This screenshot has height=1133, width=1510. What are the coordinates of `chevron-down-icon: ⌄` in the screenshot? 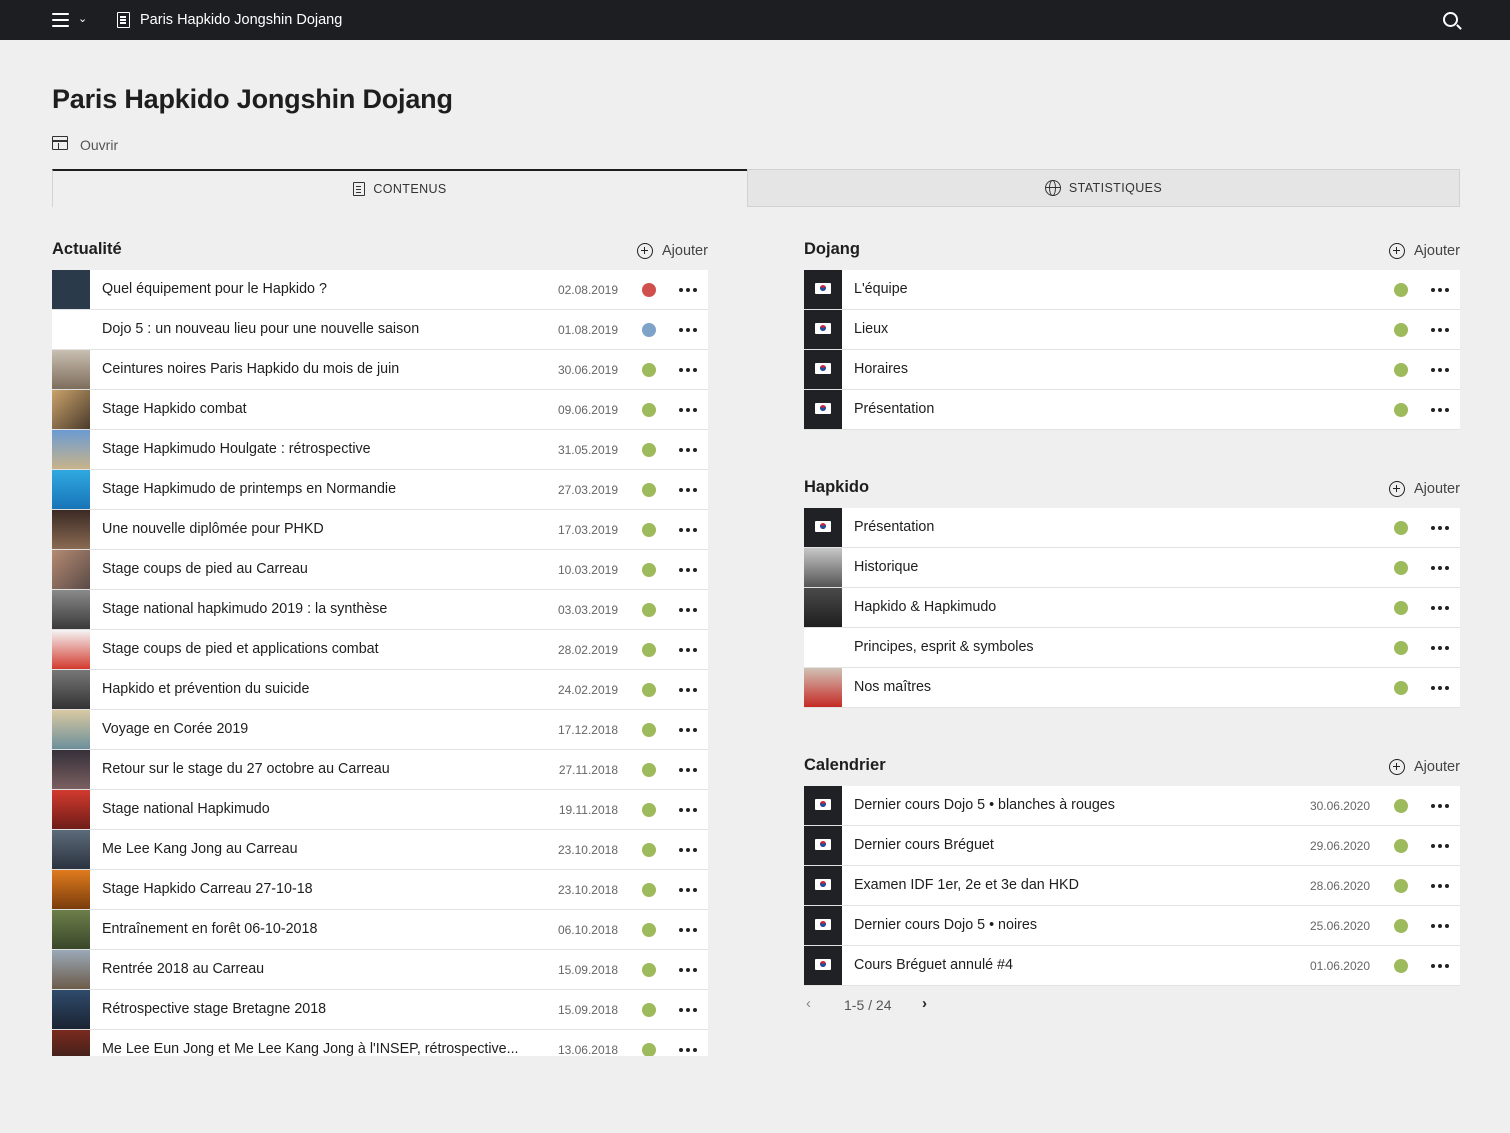 It's located at (82, 18).